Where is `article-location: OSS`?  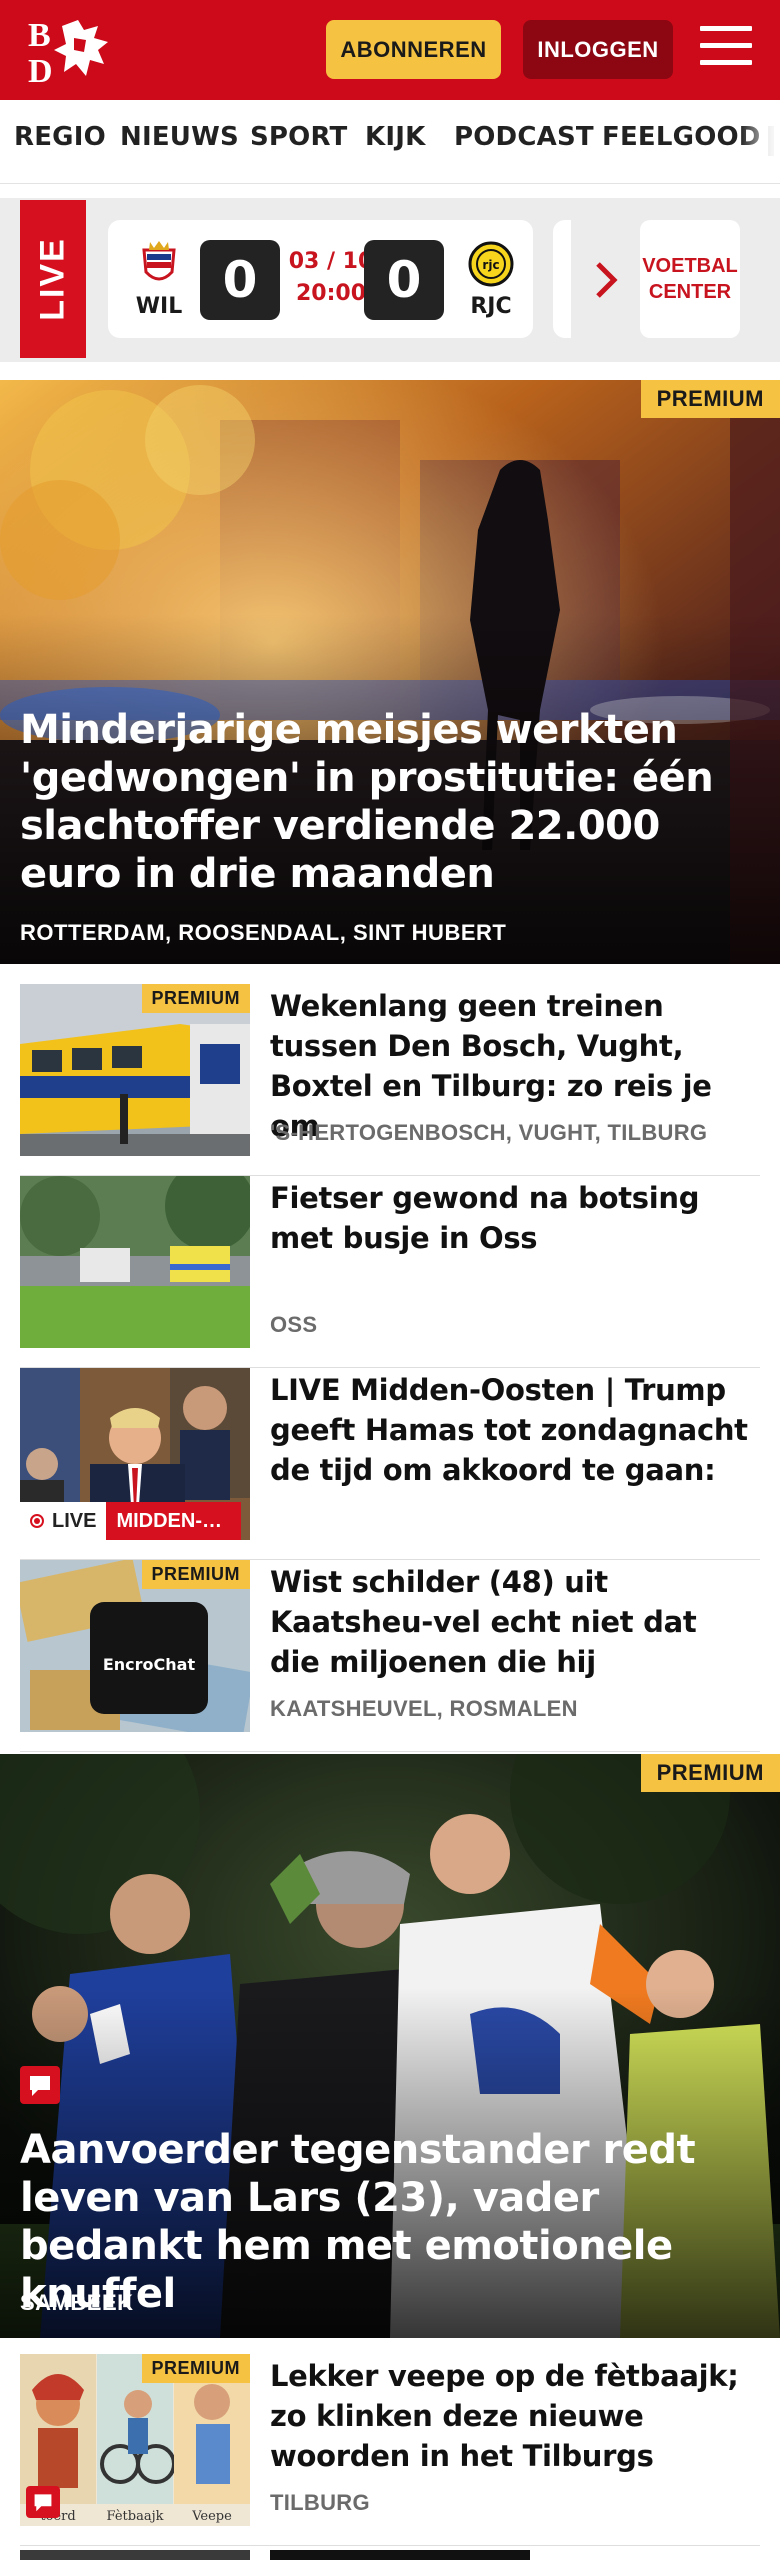 article-location: OSS is located at coordinates (294, 1324).